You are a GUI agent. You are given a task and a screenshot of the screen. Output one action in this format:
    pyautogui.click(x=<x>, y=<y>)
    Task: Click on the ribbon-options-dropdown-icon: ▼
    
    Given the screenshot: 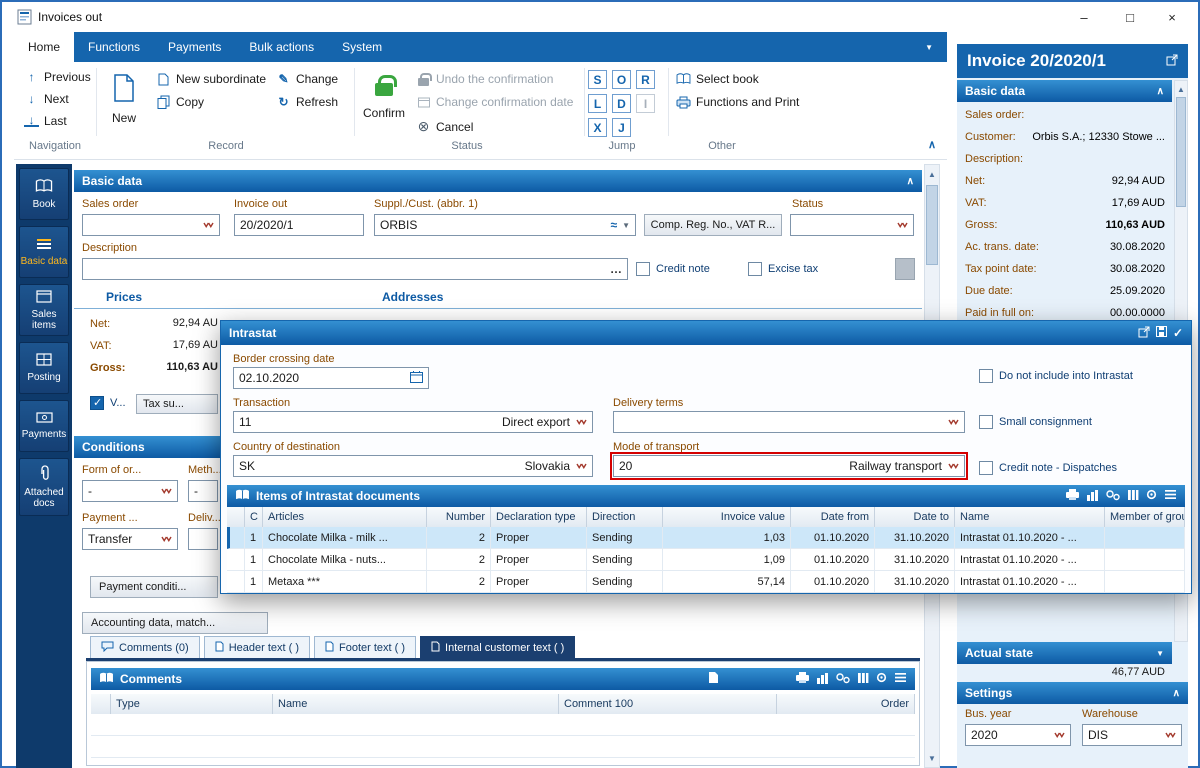 What is the action you would take?
    pyautogui.click(x=929, y=47)
    